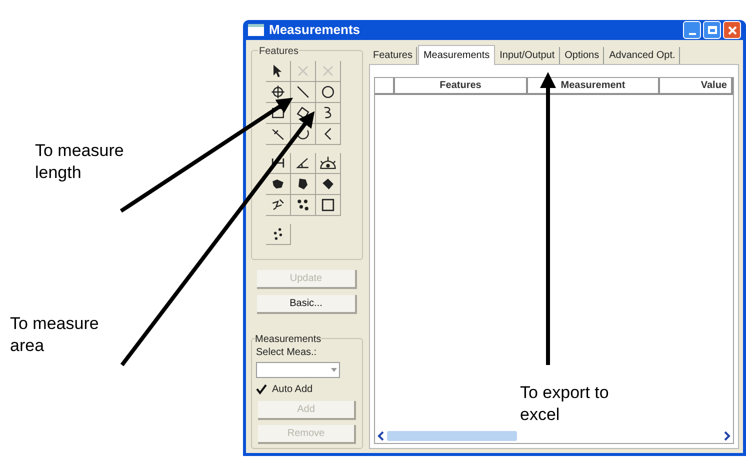  Describe the element at coordinates (292, 390) in the screenshot. I see `checkbox-label: Auto Add` at that location.